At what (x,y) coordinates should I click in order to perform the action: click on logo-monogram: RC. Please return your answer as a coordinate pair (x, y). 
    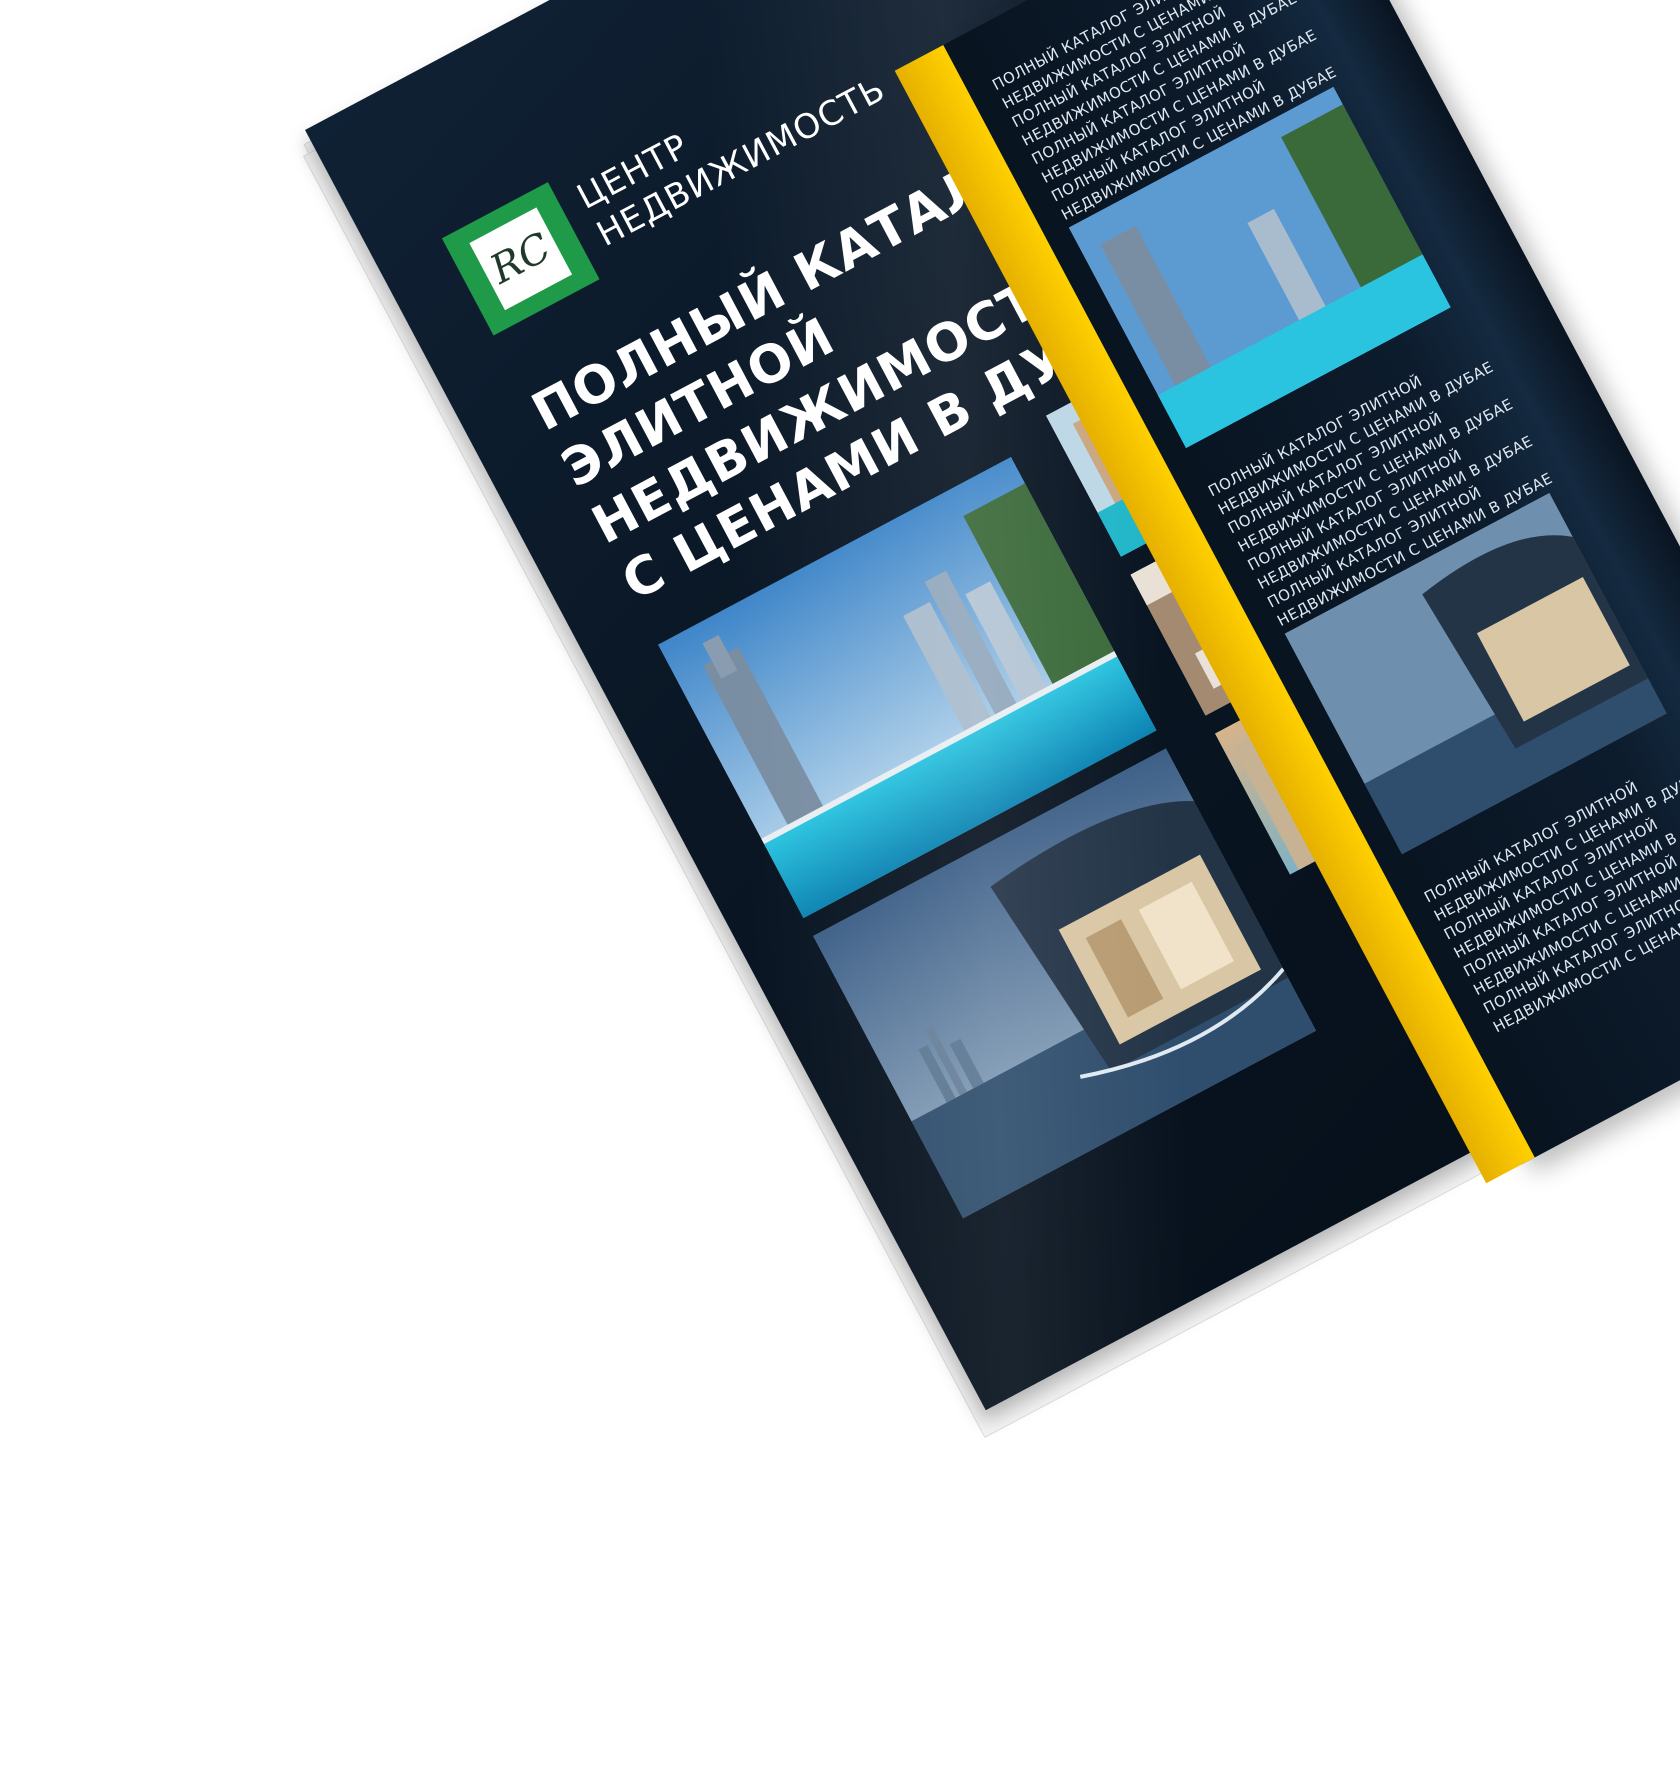
    Looking at the image, I should click on (521, 259).